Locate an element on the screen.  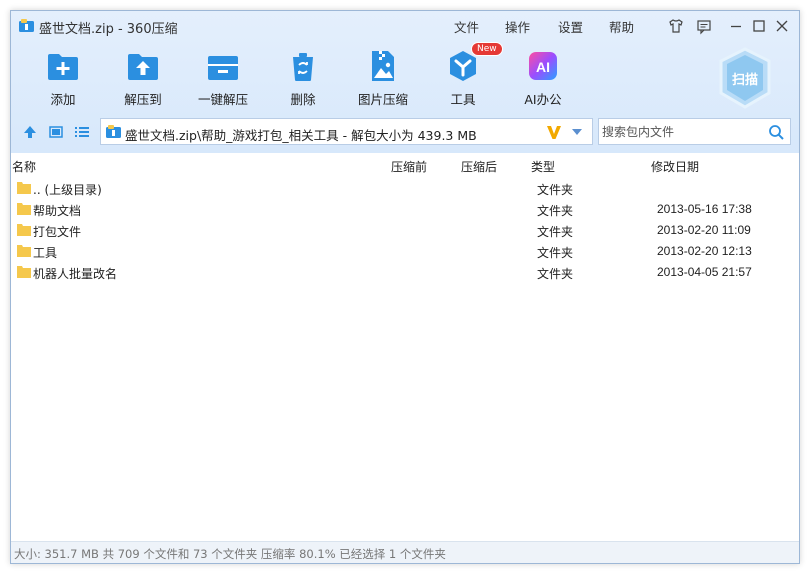
close-icon is located at coordinates (782, 26).